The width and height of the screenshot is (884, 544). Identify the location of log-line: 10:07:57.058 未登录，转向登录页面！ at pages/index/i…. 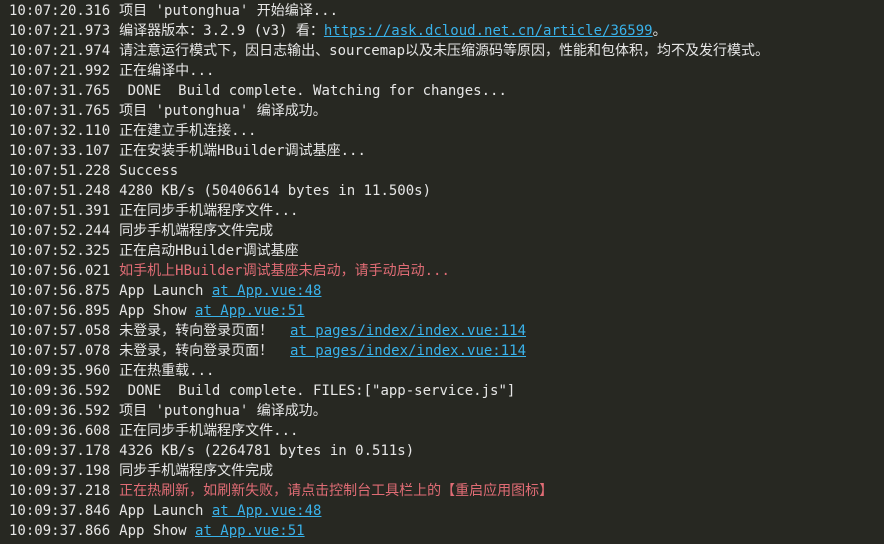
(442, 331).